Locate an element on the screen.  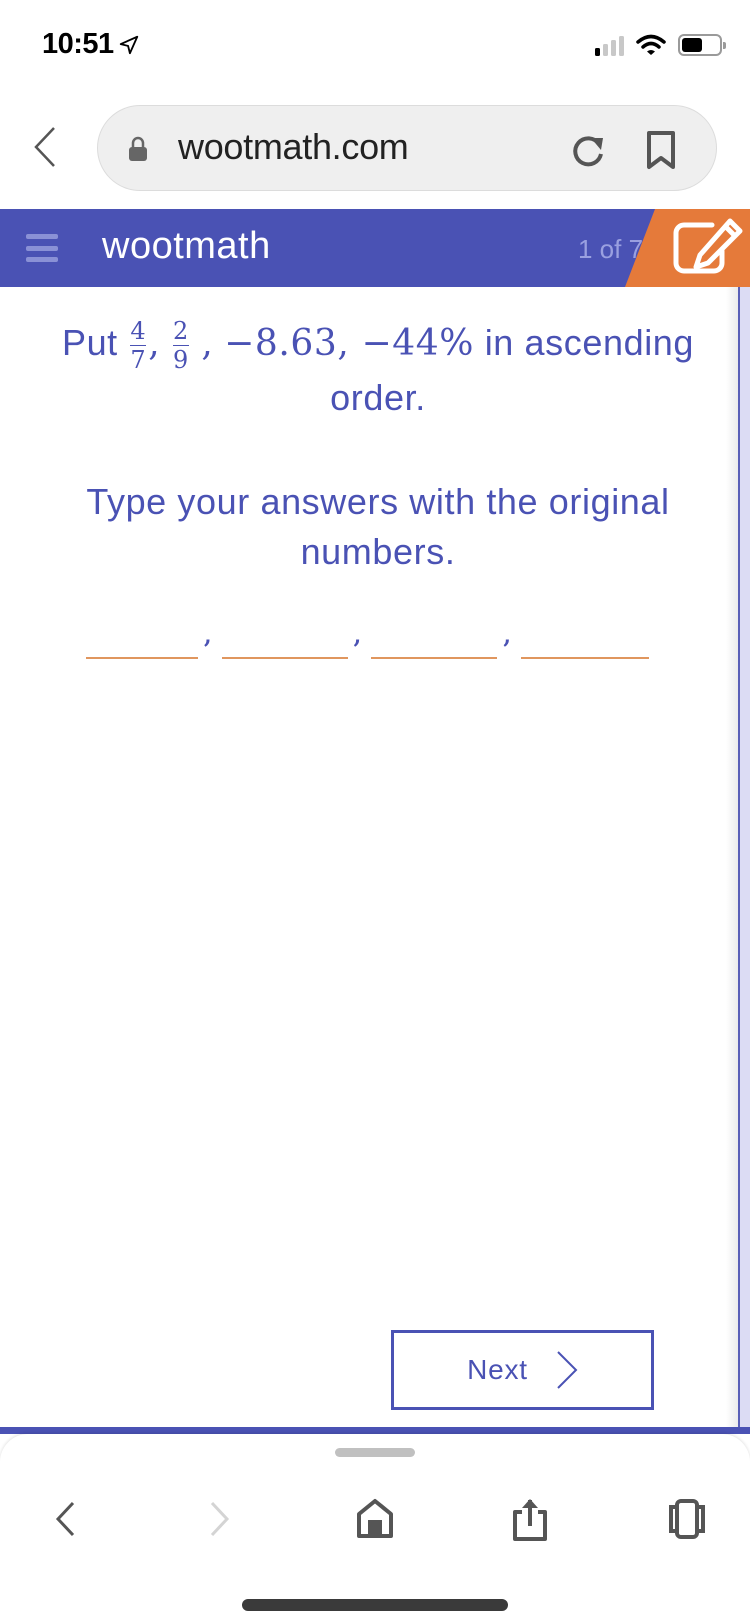
fraction-1-denominator: 7 is located at coordinates (138, 360).